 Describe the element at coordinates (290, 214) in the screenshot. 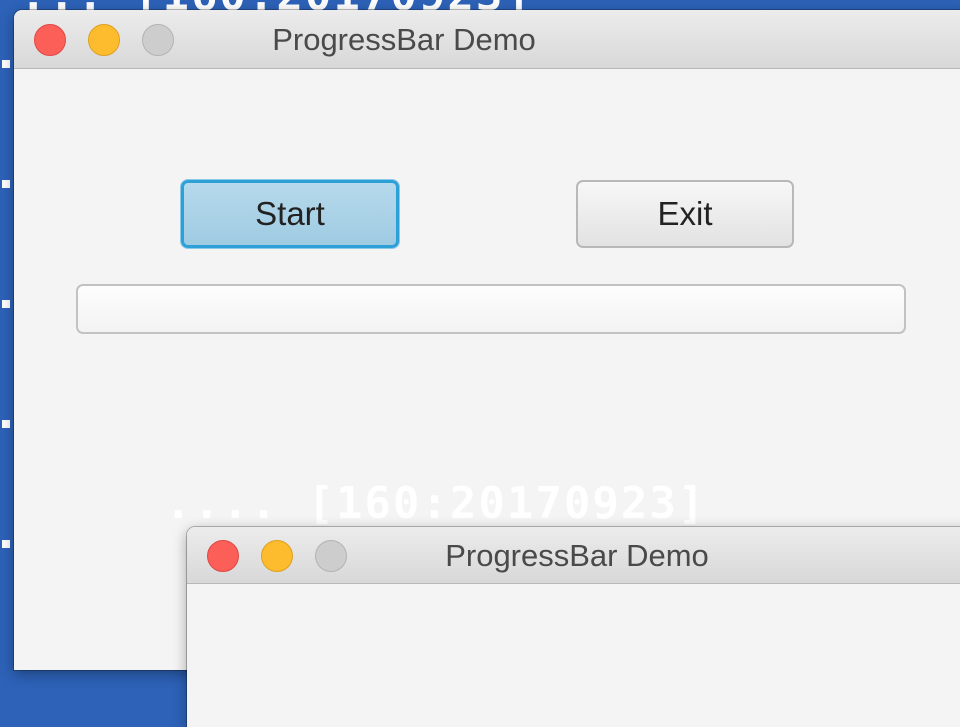

I see `start-button: Start` at that location.